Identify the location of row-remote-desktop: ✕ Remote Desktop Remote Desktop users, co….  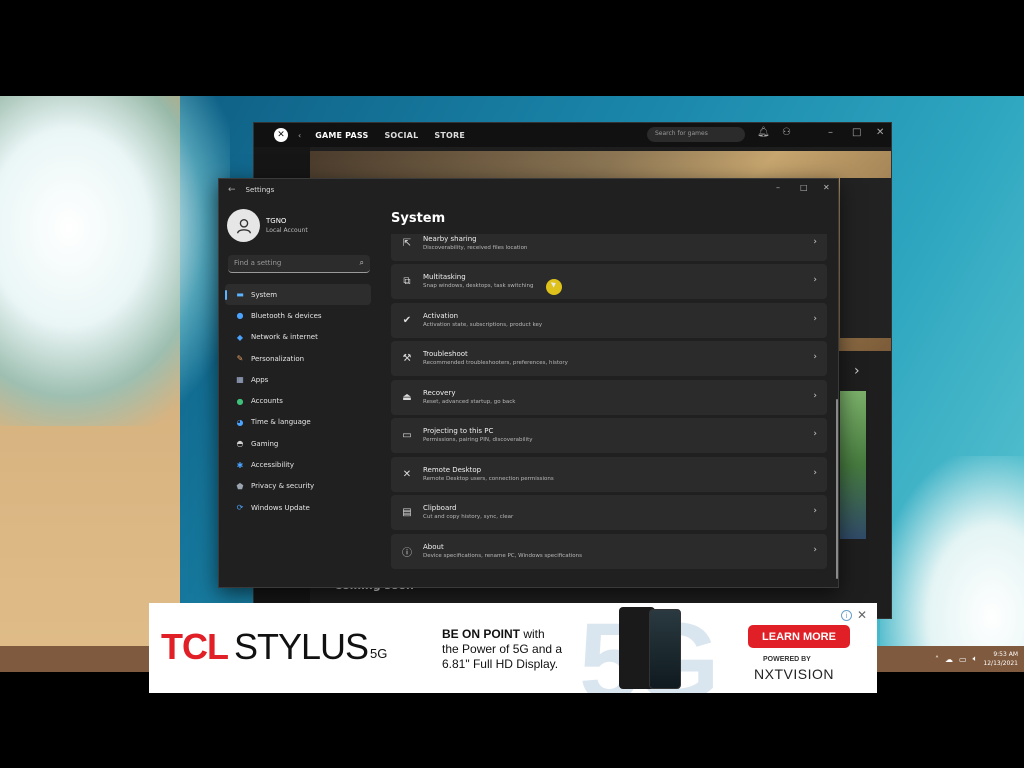
(609, 474).